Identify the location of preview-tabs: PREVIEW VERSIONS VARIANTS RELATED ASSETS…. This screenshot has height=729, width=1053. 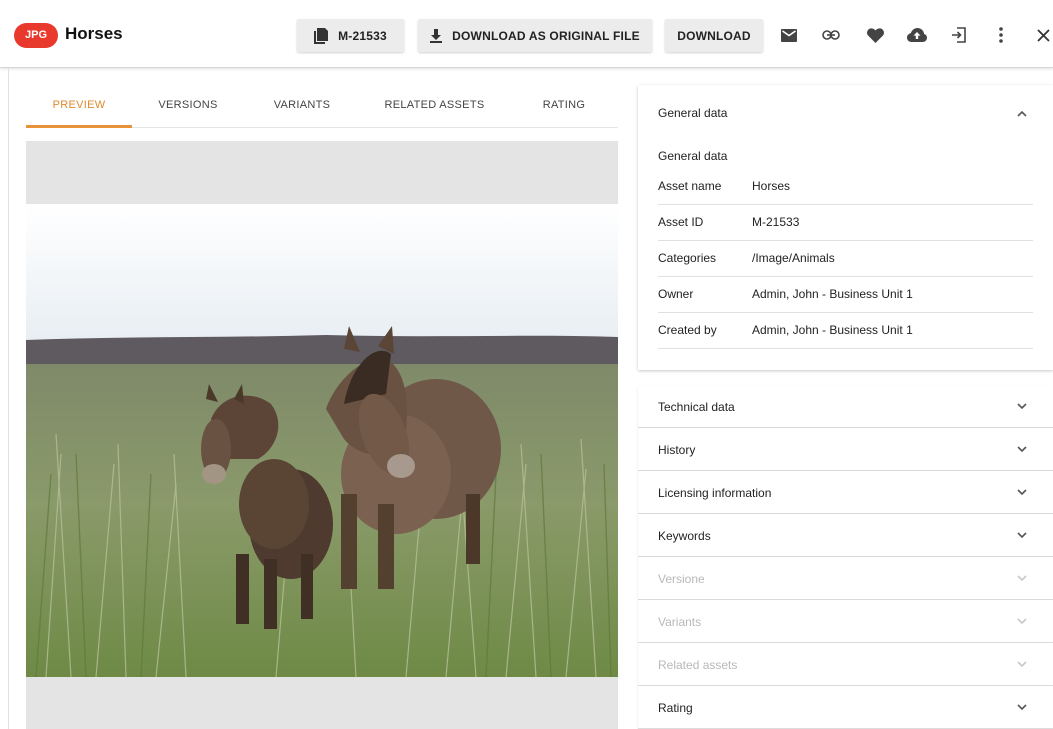
(322, 110).